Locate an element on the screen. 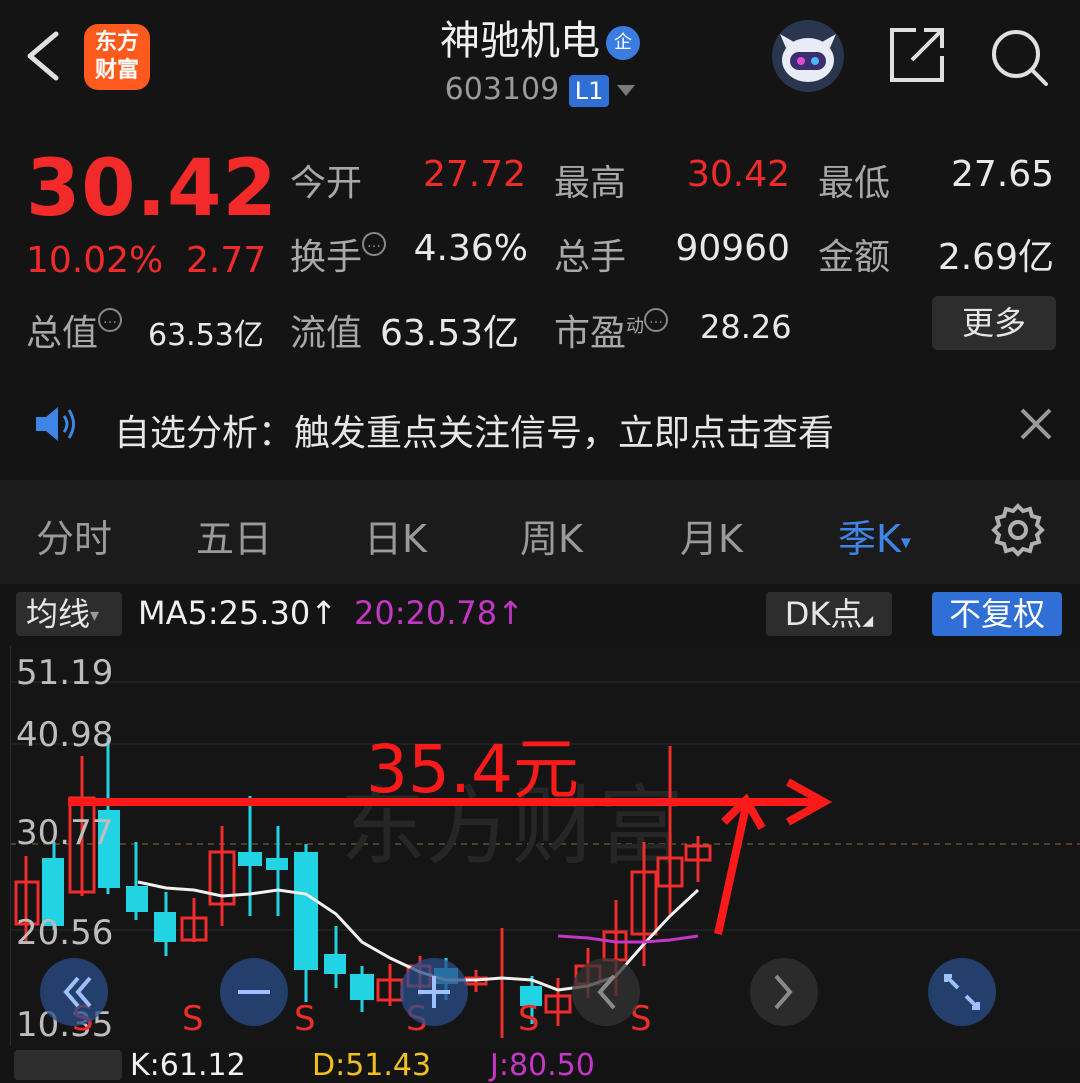 This screenshot has width=1080, height=1083. y-axis-label: 20.56 is located at coordinates (64, 933).